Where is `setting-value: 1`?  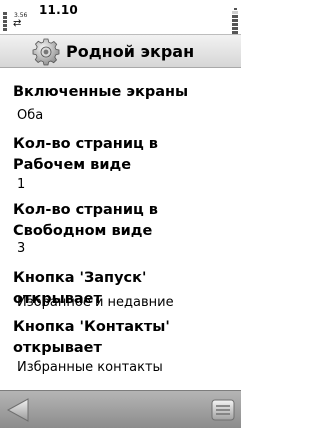
setting-value: 1 is located at coordinates (21, 184).